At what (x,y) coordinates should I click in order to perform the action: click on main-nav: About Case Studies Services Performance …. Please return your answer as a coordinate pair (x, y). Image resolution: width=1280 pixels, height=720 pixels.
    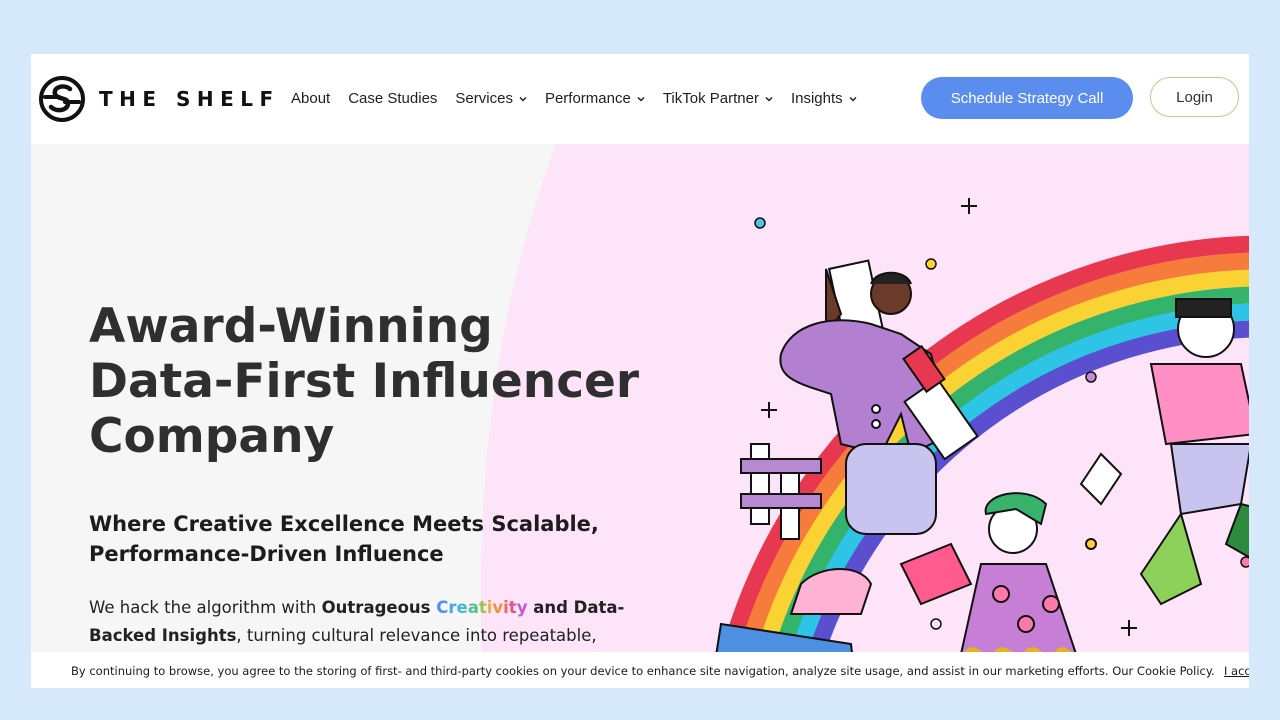
    Looking at the image, I should click on (583, 98).